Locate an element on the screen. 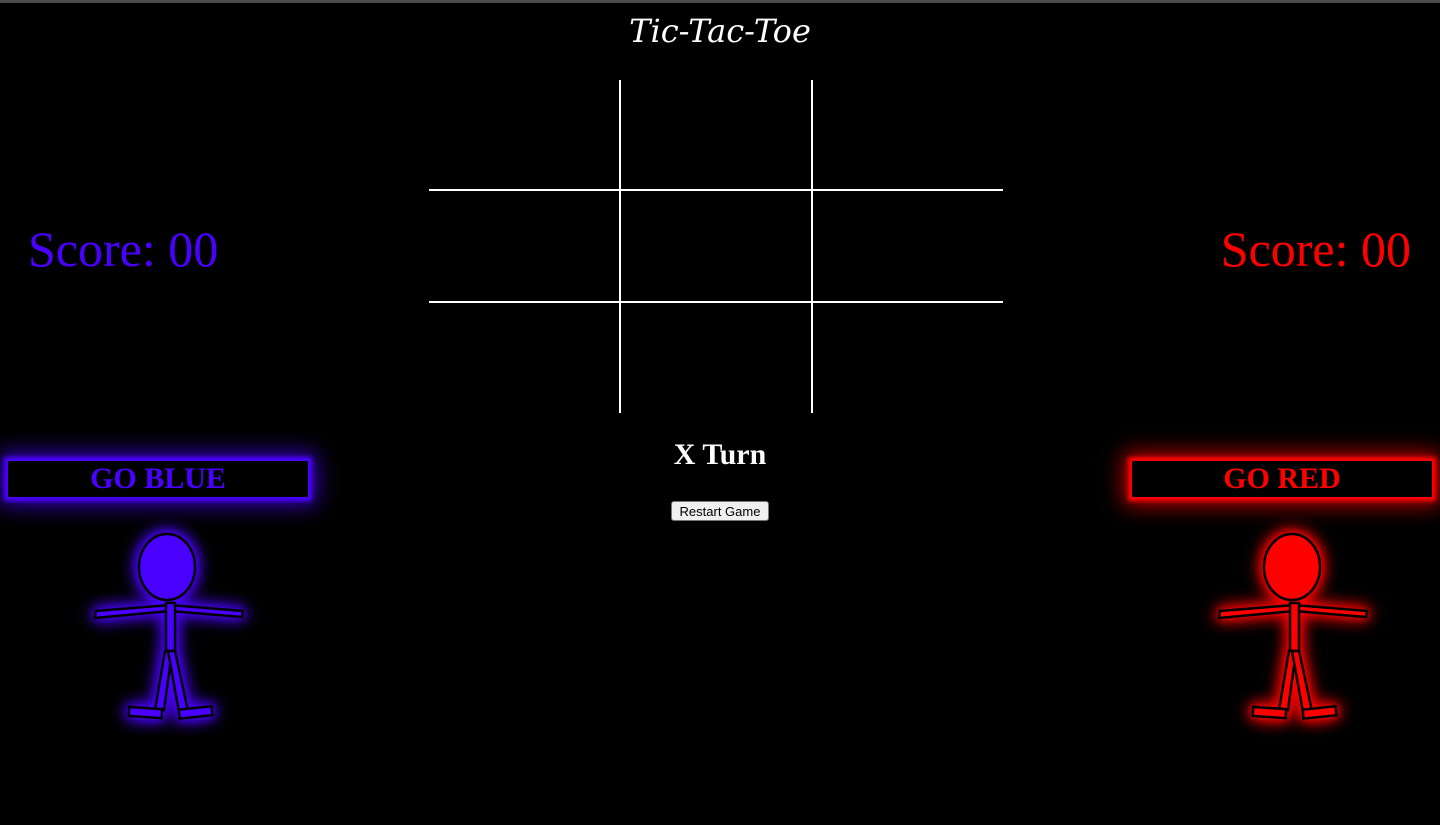 This screenshot has height=825, width=1440. blue-stick-figure-icon is located at coordinates (169, 626).